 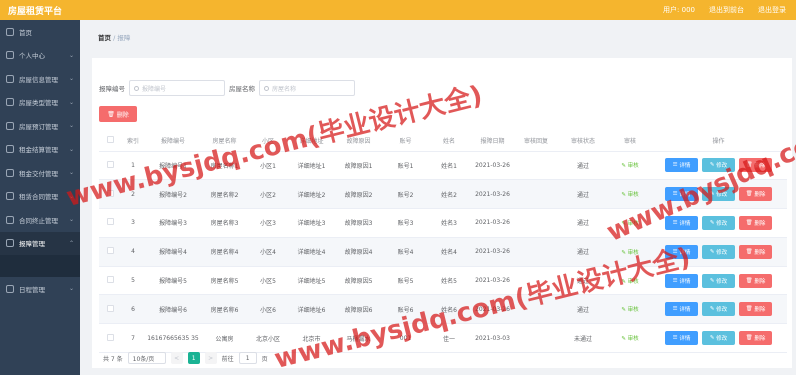 What do you see at coordinates (307, 88) in the screenshot?
I see `search-name-input: 房屋名称` at bounding box center [307, 88].